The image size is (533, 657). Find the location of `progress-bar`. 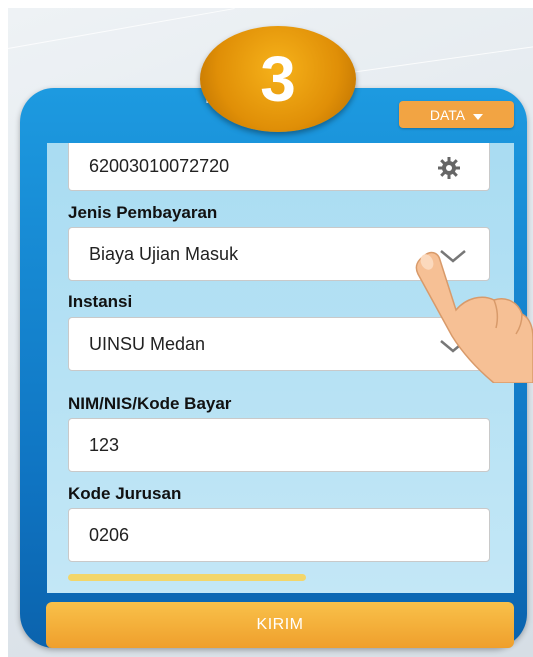

progress-bar is located at coordinates (187, 577).